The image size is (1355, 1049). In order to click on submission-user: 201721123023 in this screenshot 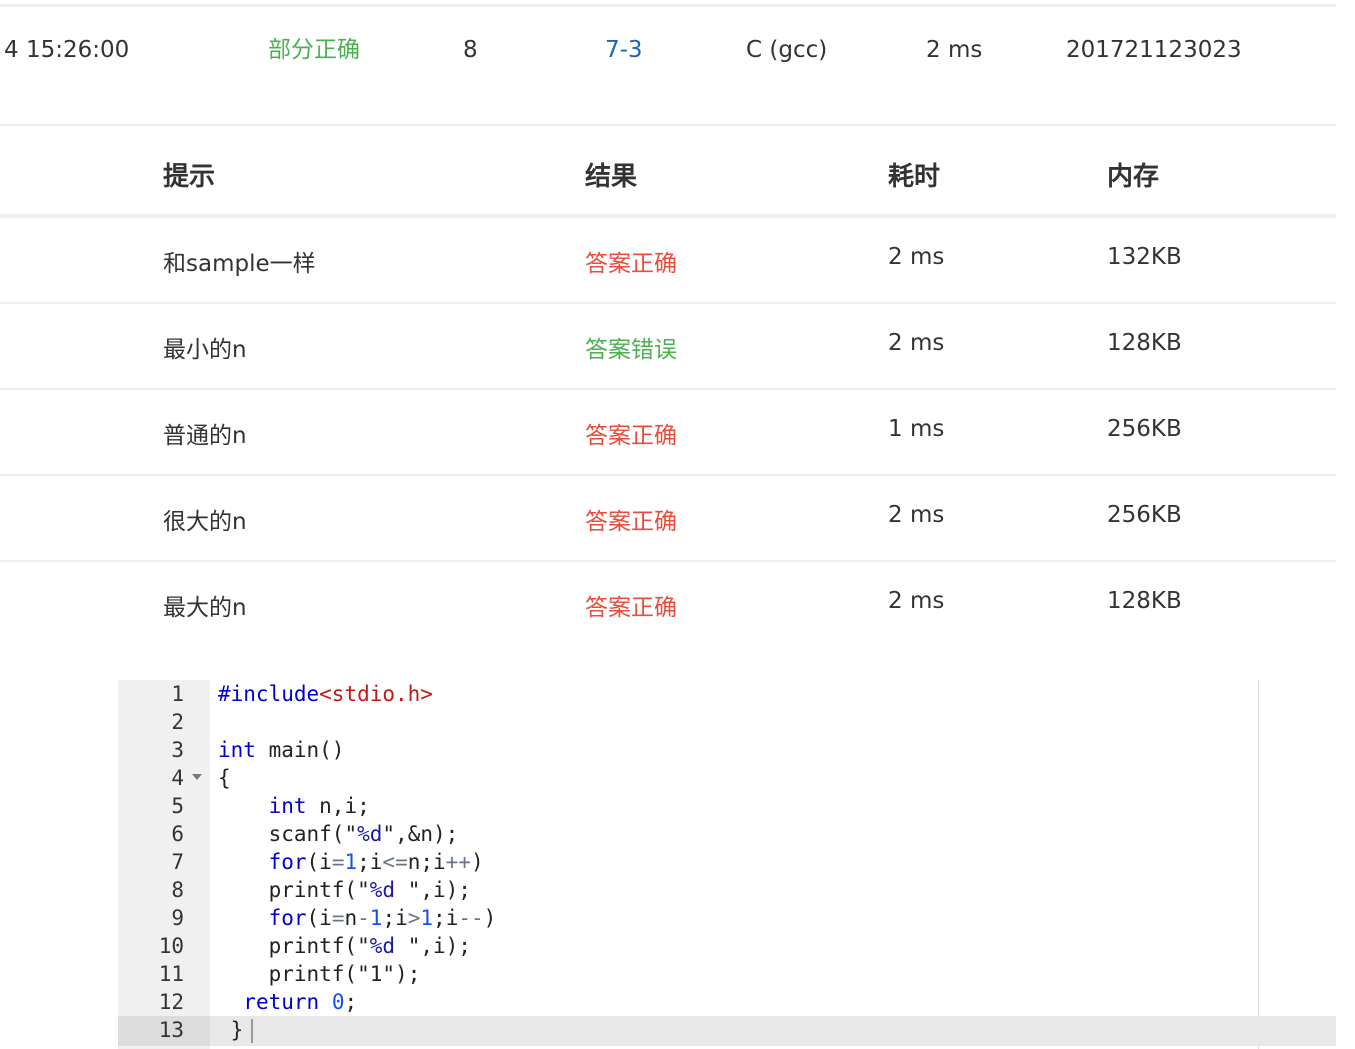, I will do `click(1154, 50)`.